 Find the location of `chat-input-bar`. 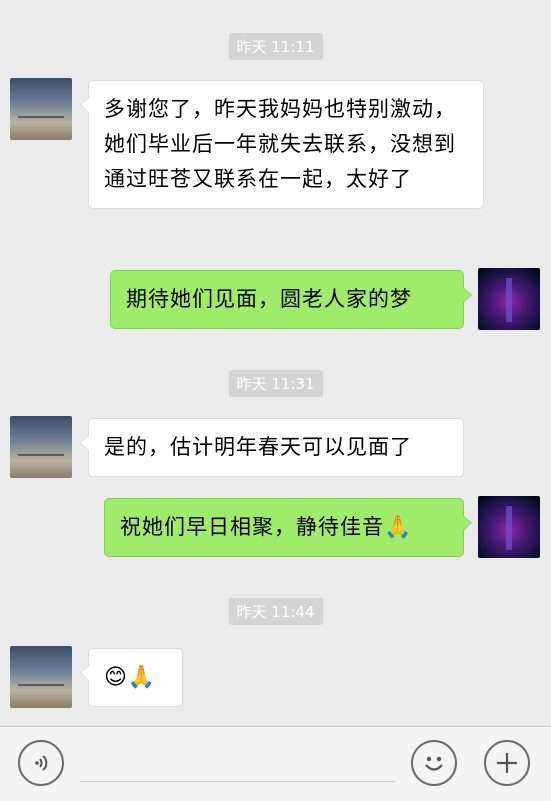

chat-input-bar is located at coordinates (275, 763).